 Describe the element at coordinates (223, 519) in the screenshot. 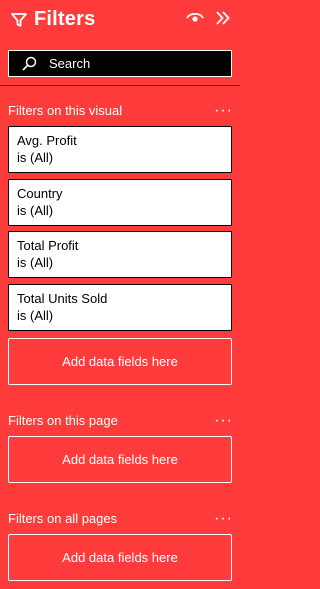

I see `more-options-all-pages-icon: ···` at that location.